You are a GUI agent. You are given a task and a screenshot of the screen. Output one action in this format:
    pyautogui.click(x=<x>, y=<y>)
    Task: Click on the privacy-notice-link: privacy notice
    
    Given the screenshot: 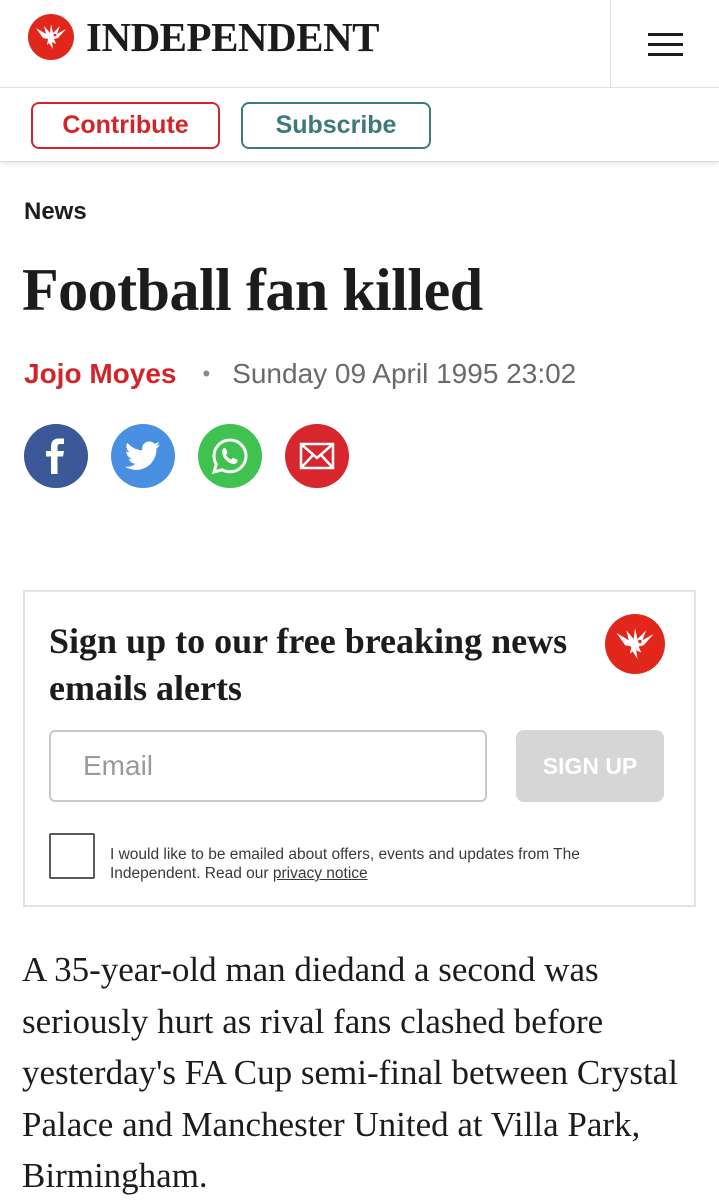 What is the action you would take?
    pyautogui.click(x=320, y=873)
    